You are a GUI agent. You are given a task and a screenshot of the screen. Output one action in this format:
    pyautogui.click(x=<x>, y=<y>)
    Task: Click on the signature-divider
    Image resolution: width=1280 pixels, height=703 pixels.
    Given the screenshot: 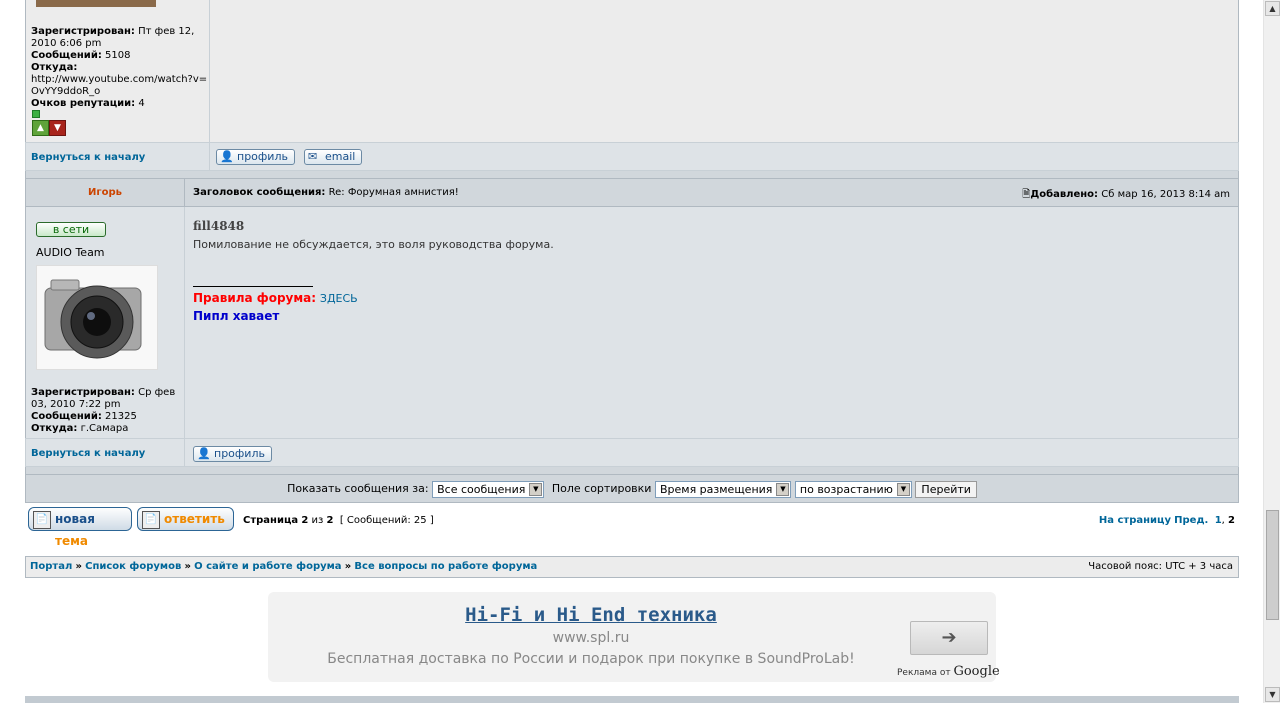 What is the action you would take?
    pyautogui.click(x=253, y=286)
    